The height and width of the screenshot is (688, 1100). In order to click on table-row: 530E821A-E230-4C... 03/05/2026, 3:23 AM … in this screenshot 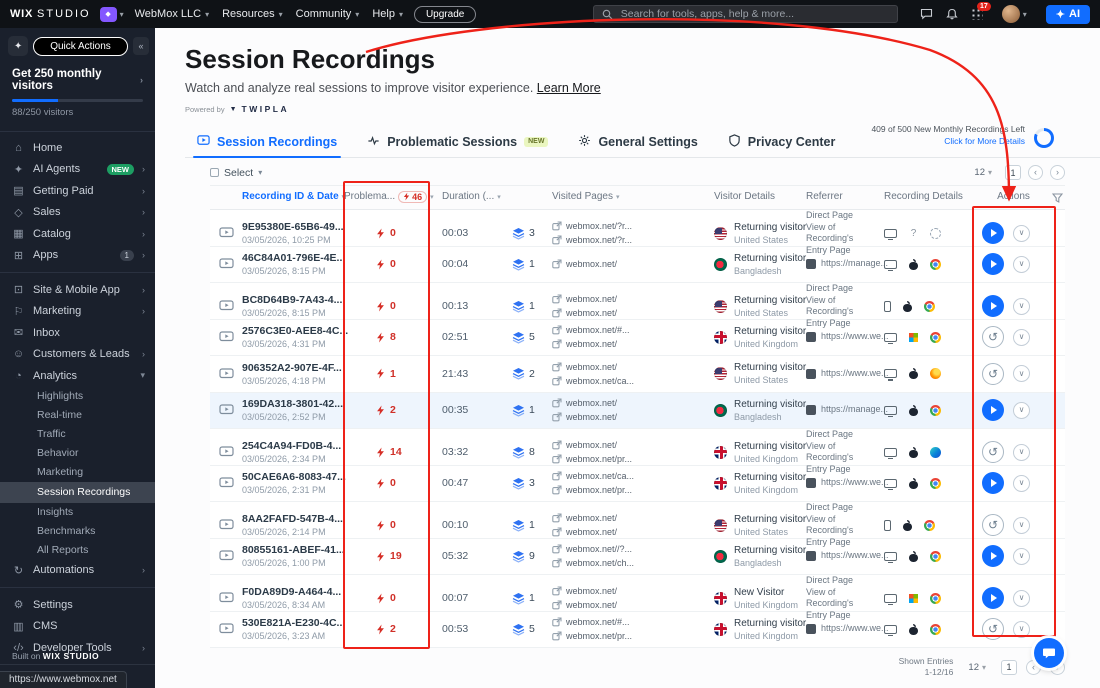, I will do `click(637, 629)`.